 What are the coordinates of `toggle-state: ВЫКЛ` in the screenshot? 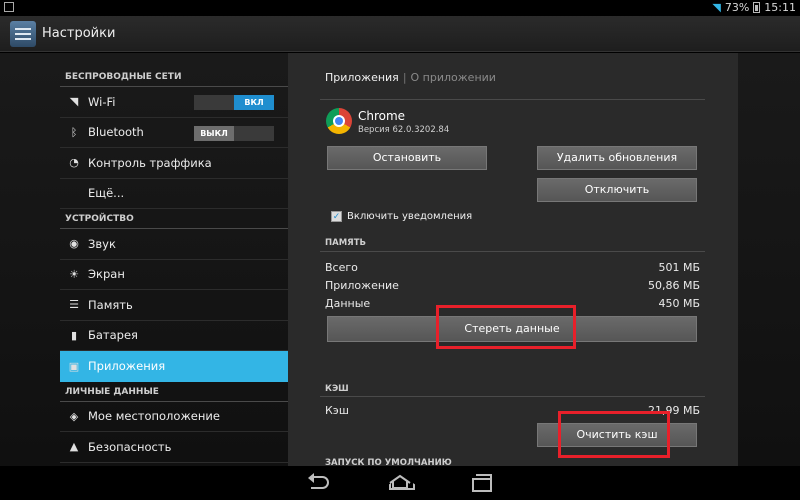 It's located at (214, 133).